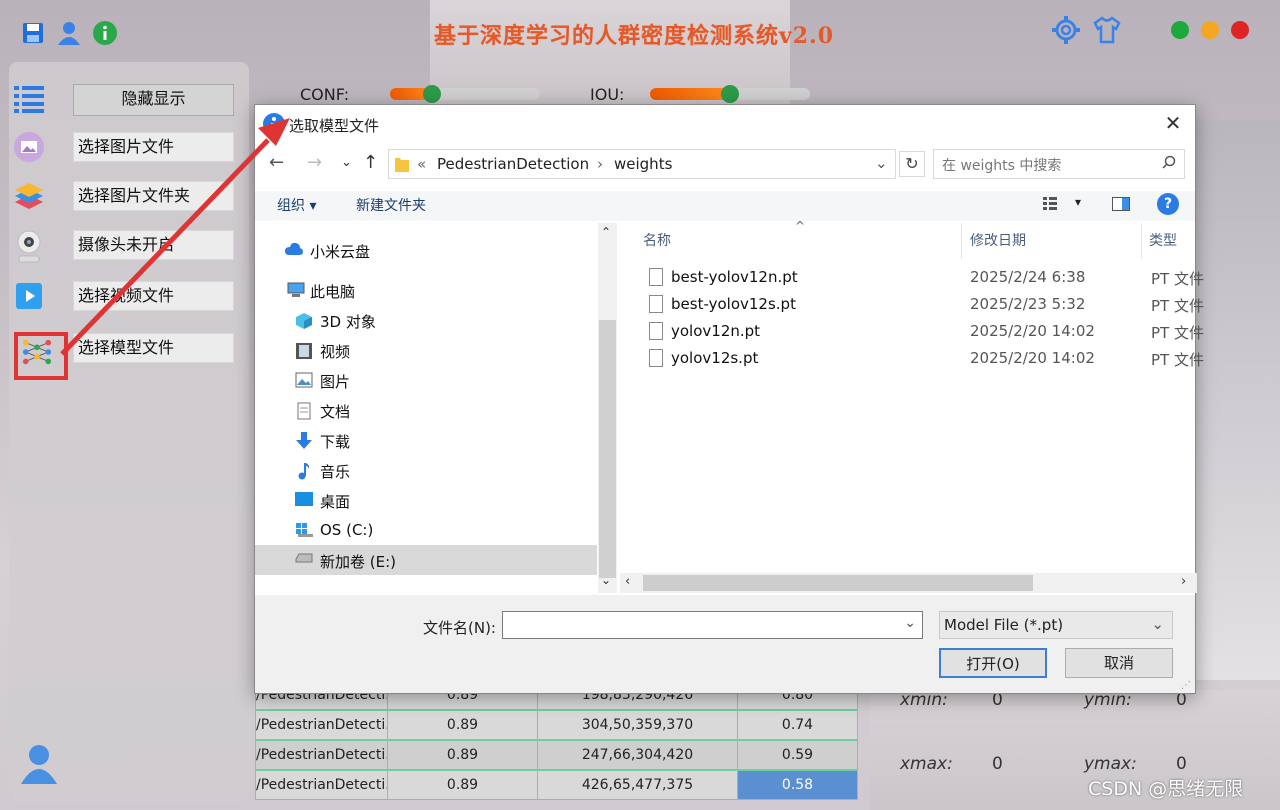 The width and height of the screenshot is (1280, 810). I want to click on file-type: PT 文件, so click(1177, 279).